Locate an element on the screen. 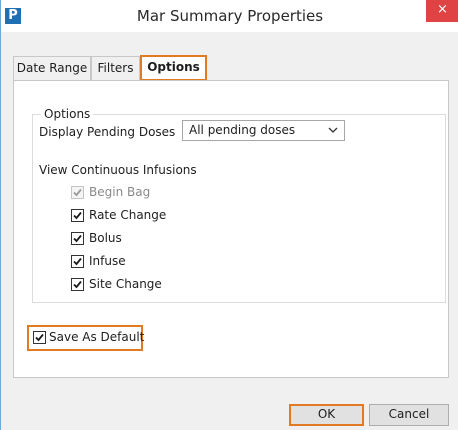 This screenshot has height=430, width=458. tab-filters: Filters is located at coordinates (115, 68).